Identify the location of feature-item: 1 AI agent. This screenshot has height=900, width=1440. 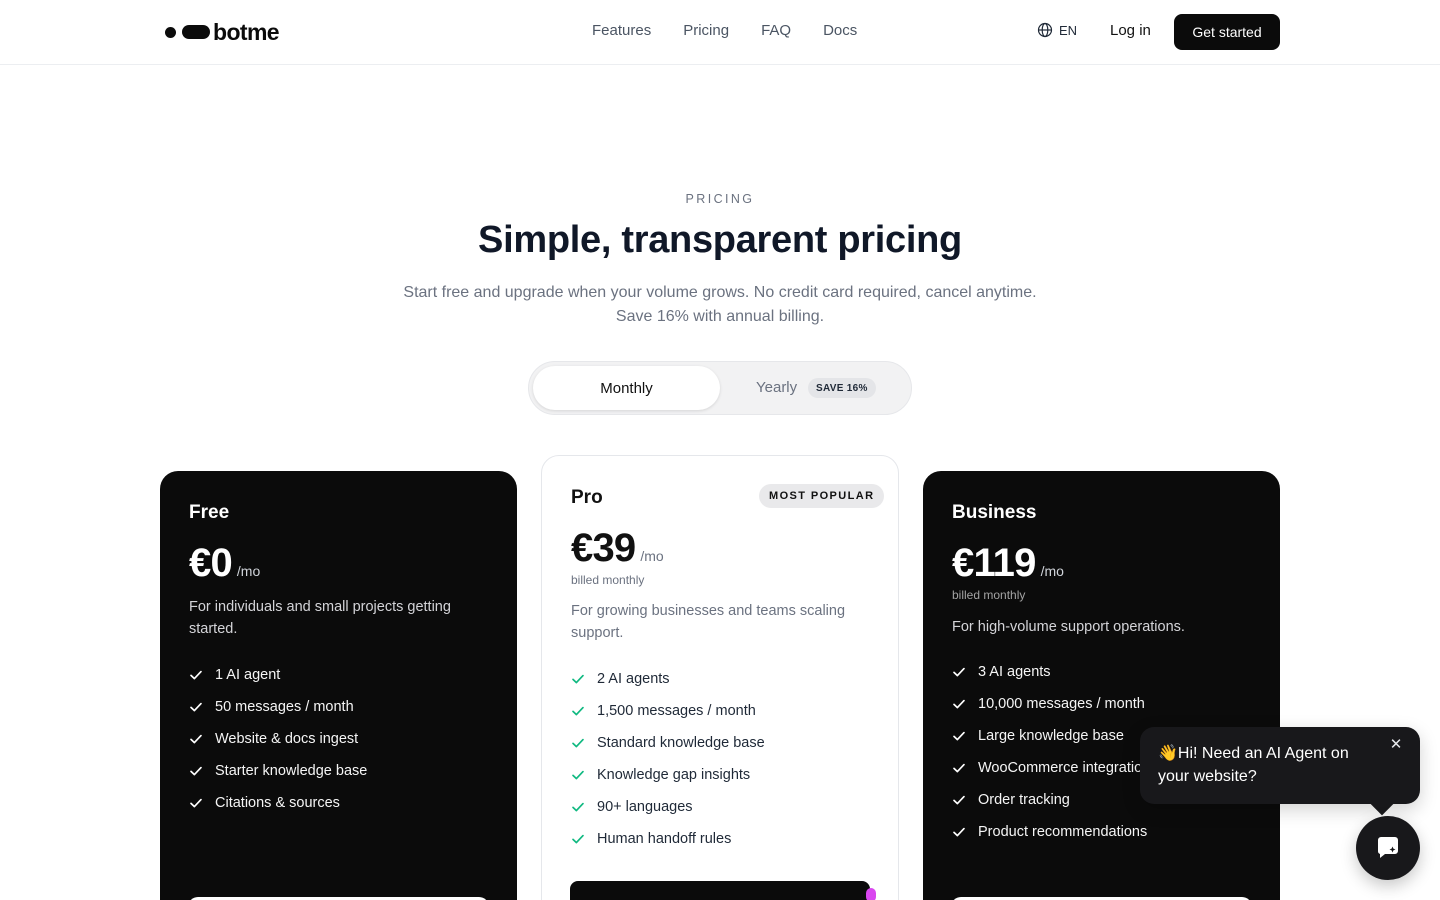
(278, 675).